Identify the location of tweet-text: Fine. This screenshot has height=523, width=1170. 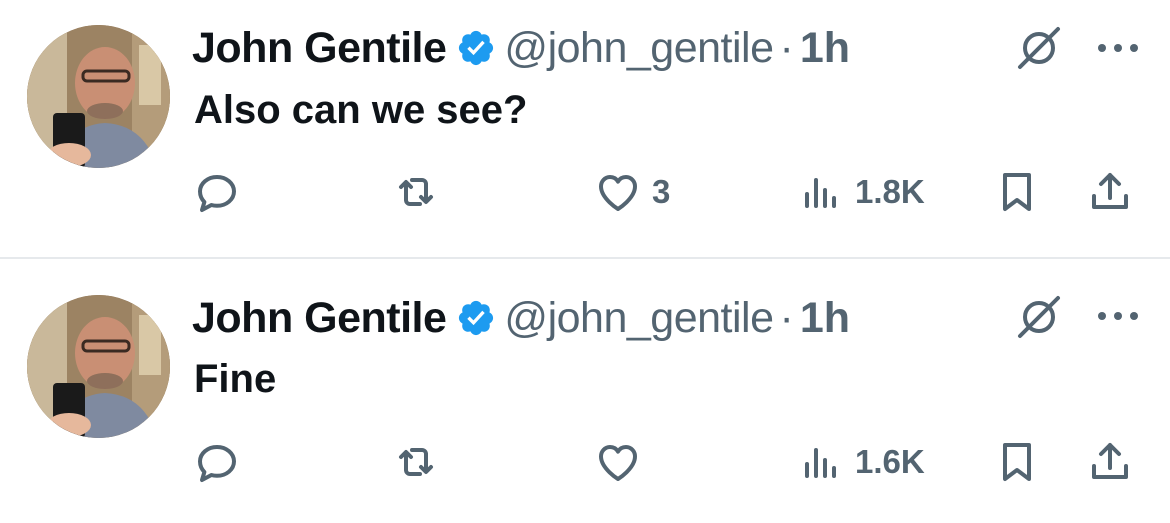
(235, 379).